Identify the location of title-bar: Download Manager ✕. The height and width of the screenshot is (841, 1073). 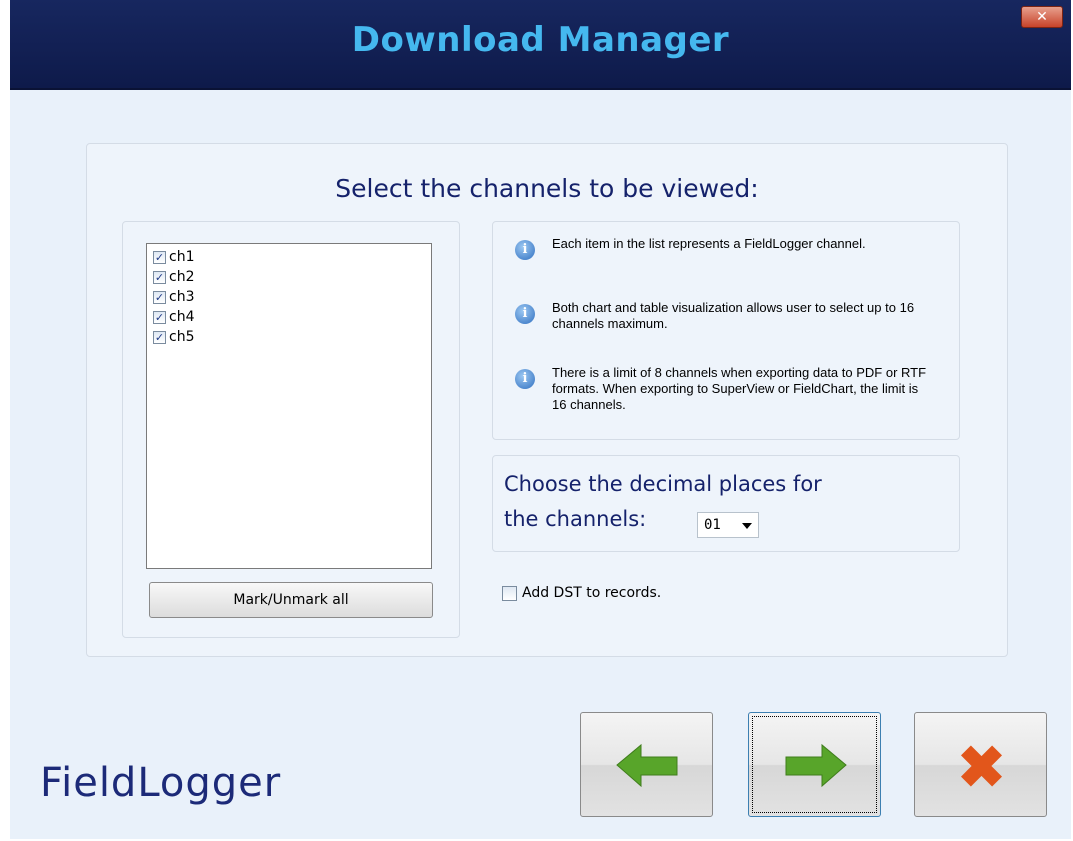
(540, 45).